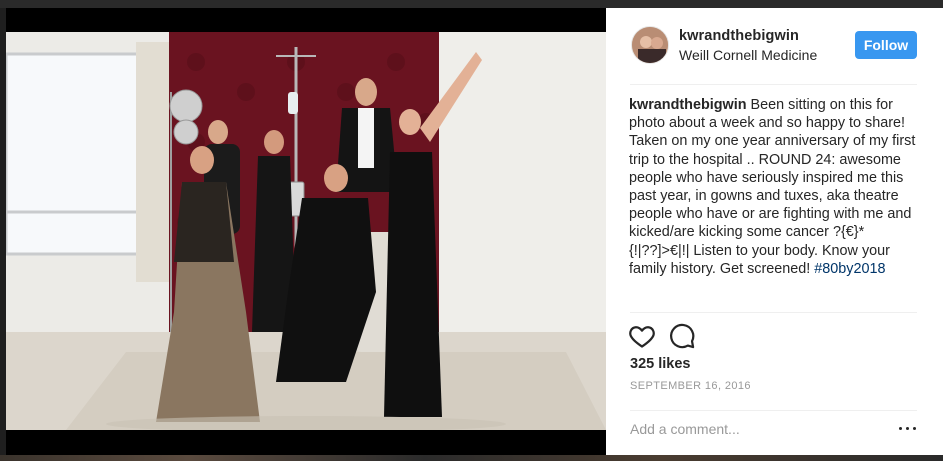 The height and width of the screenshot is (461, 943). I want to click on post-date: SEPTEMBER 16, 2016, so click(690, 386).